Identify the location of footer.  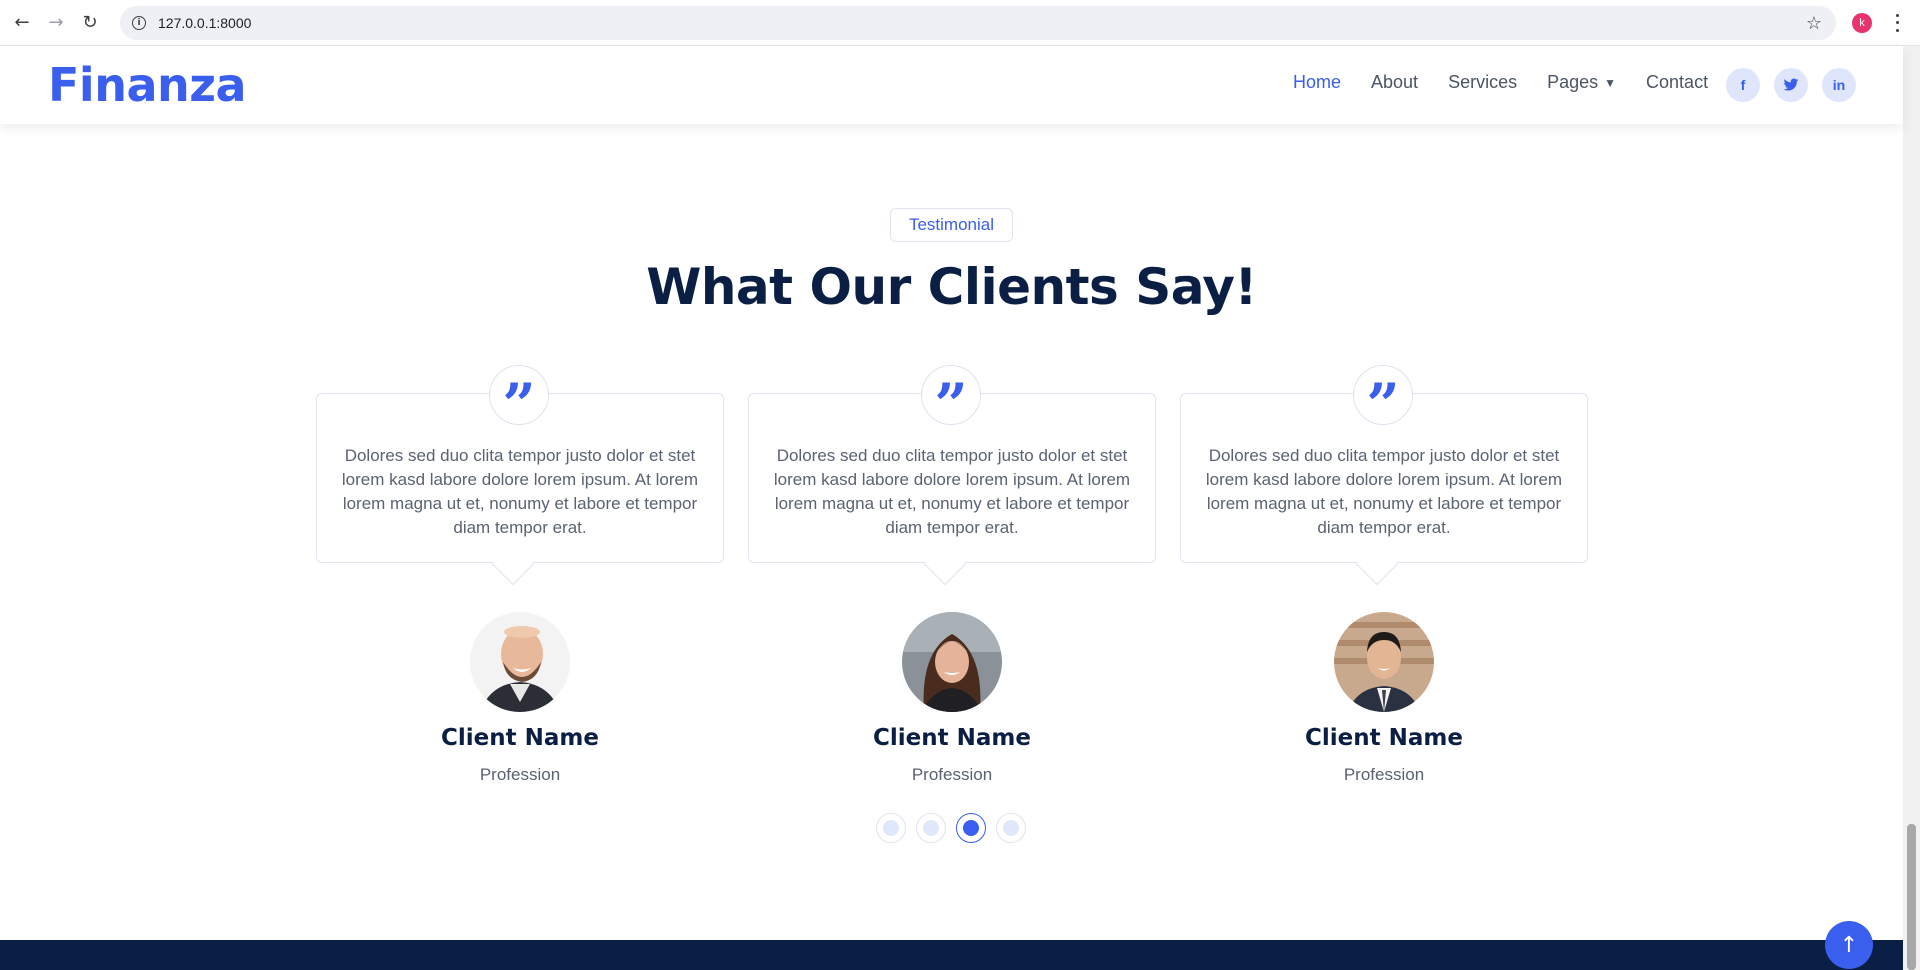
(951, 955).